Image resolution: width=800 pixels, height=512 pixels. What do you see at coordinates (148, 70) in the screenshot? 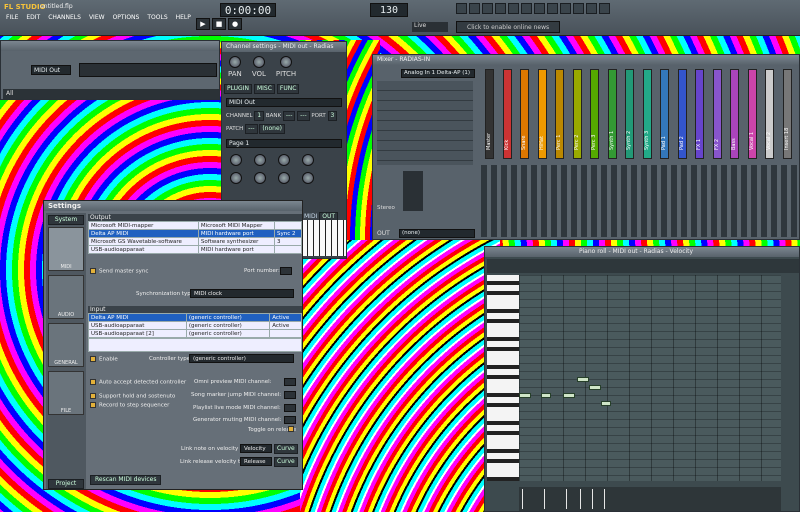
I see `channel-steps` at bounding box center [148, 70].